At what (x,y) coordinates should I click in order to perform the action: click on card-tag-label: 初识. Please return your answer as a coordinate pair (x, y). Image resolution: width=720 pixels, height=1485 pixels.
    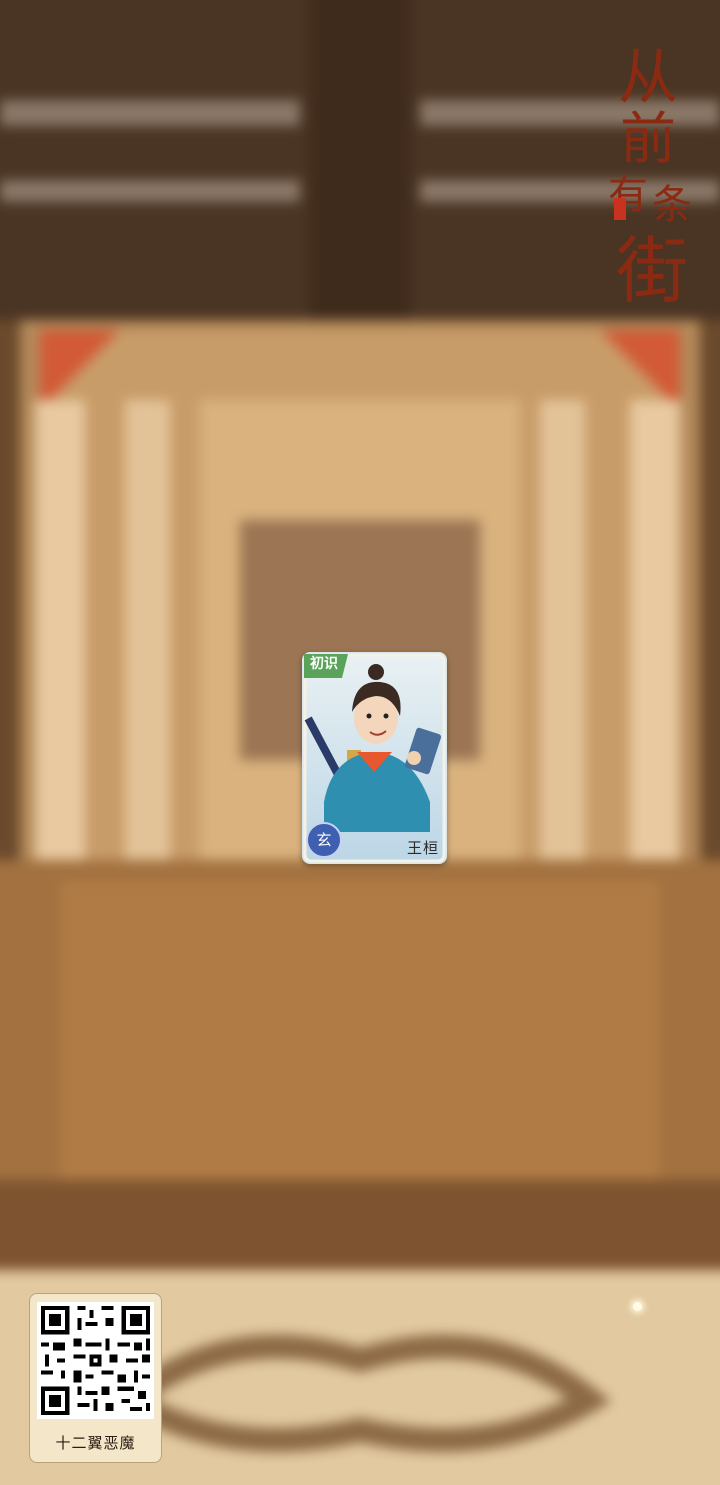
    Looking at the image, I should click on (324, 664).